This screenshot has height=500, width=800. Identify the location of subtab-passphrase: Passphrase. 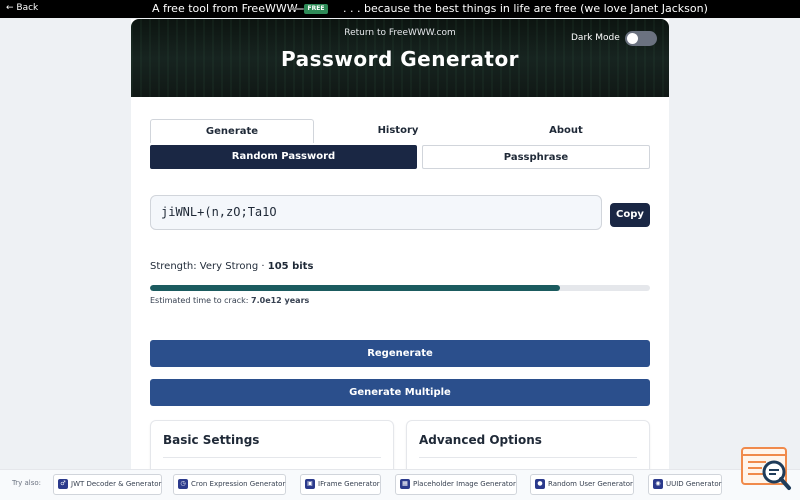
(536, 157).